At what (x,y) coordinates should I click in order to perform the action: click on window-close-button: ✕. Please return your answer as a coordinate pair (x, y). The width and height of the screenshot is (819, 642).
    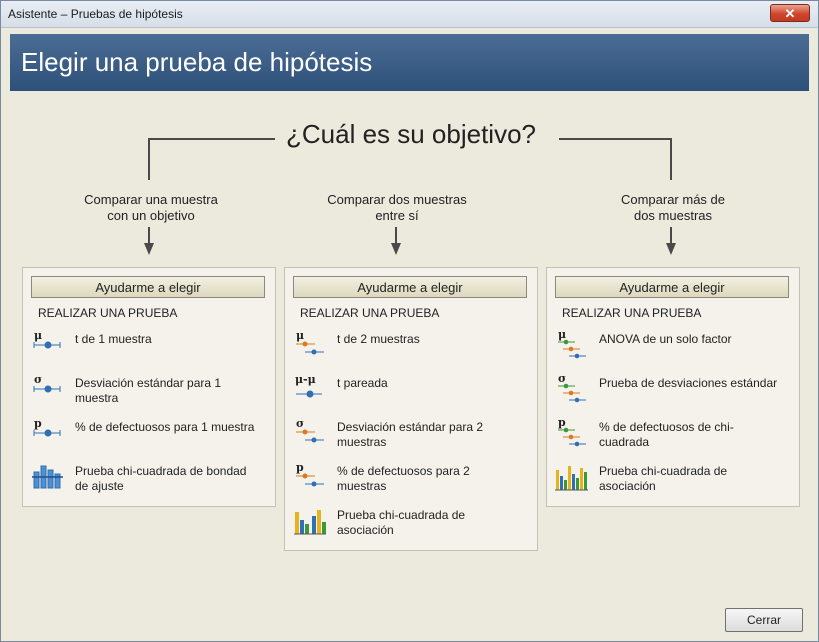
    Looking at the image, I should click on (790, 13).